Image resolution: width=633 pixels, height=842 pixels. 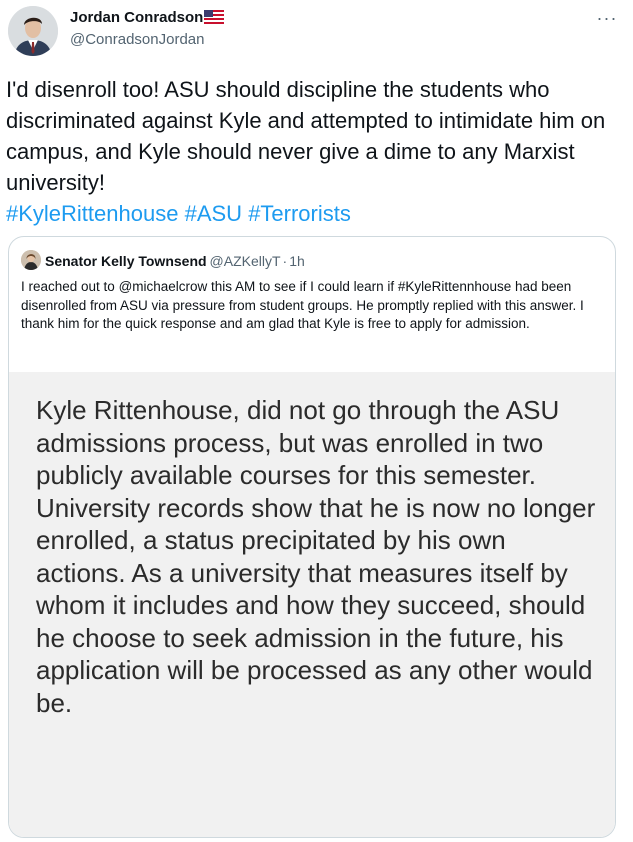 I want to click on us-flag-icon, so click(x=214, y=19).